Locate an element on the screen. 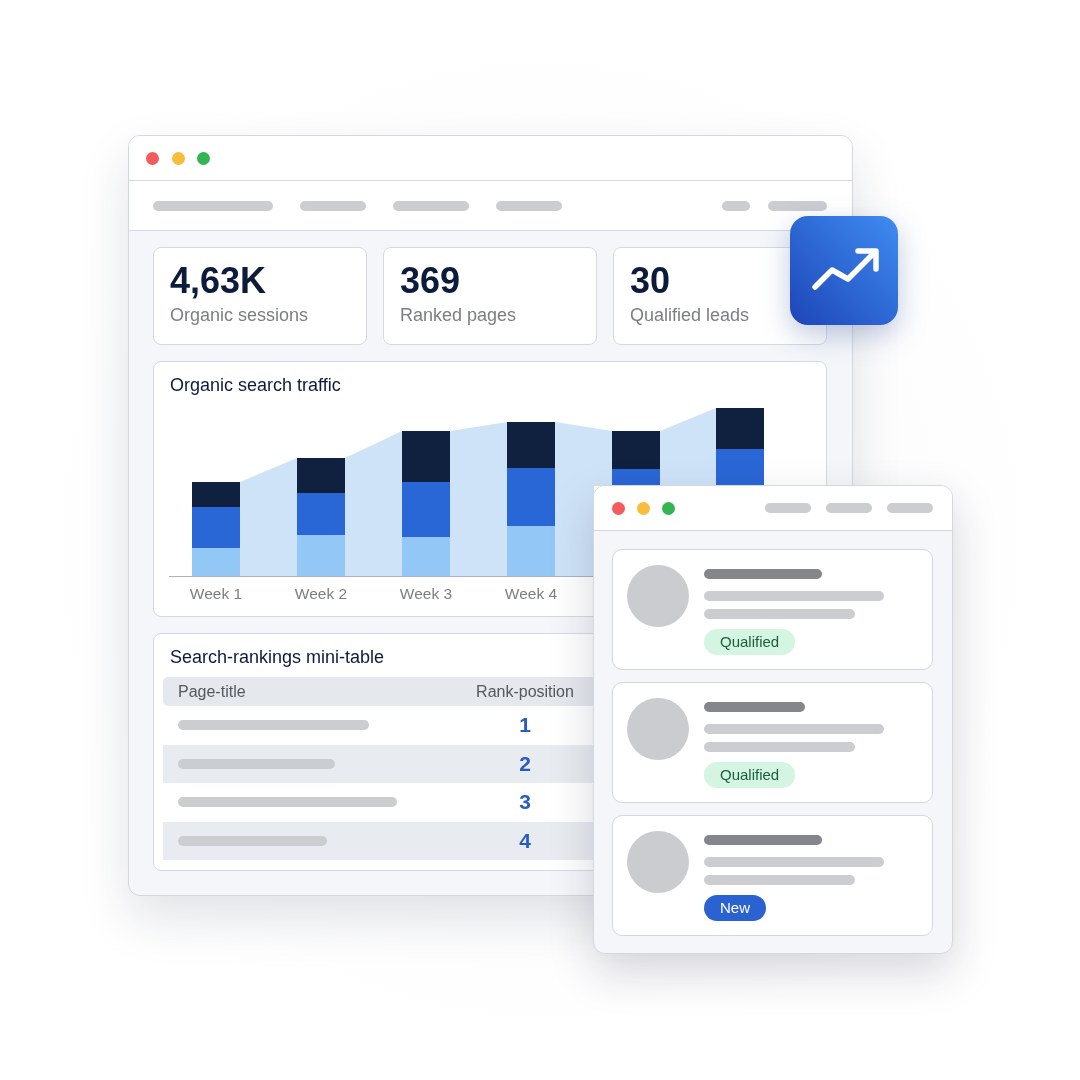 The image size is (1080, 1080). status-badge: New is located at coordinates (735, 908).